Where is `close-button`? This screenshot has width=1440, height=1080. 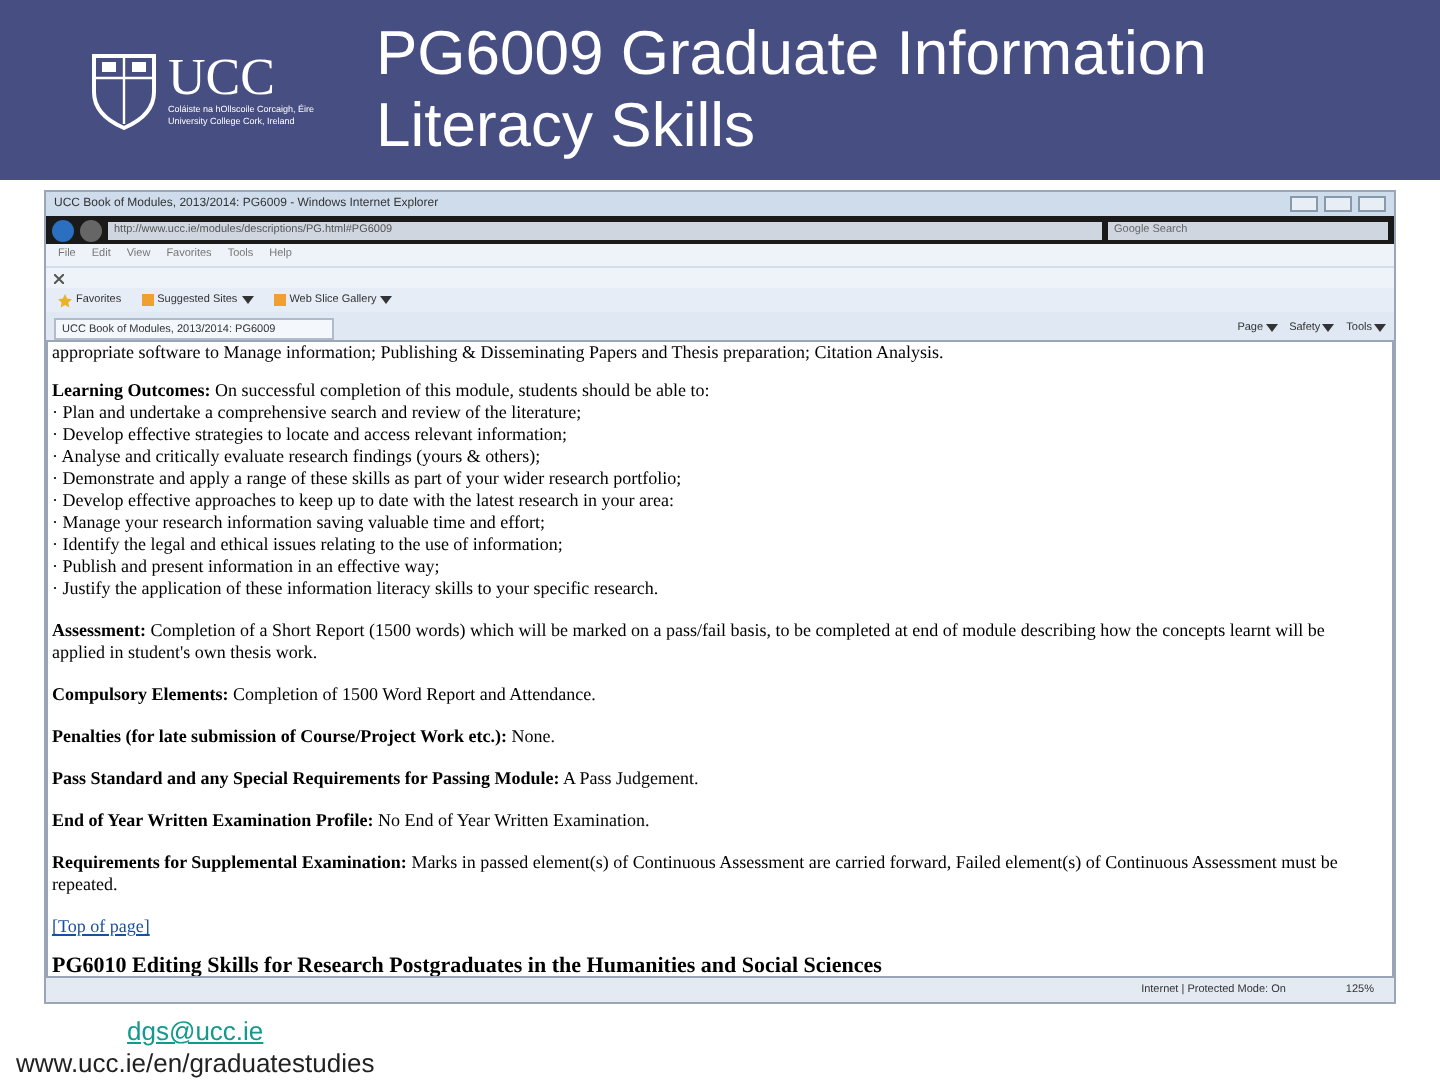 close-button is located at coordinates (1372, 204).